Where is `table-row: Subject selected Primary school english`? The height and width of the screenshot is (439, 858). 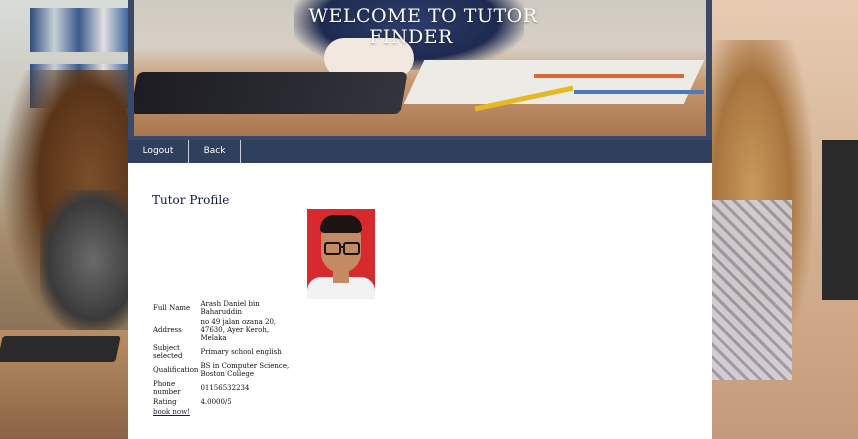 table-row: Subject selected Primary school english is located at coordinates (221, 352).